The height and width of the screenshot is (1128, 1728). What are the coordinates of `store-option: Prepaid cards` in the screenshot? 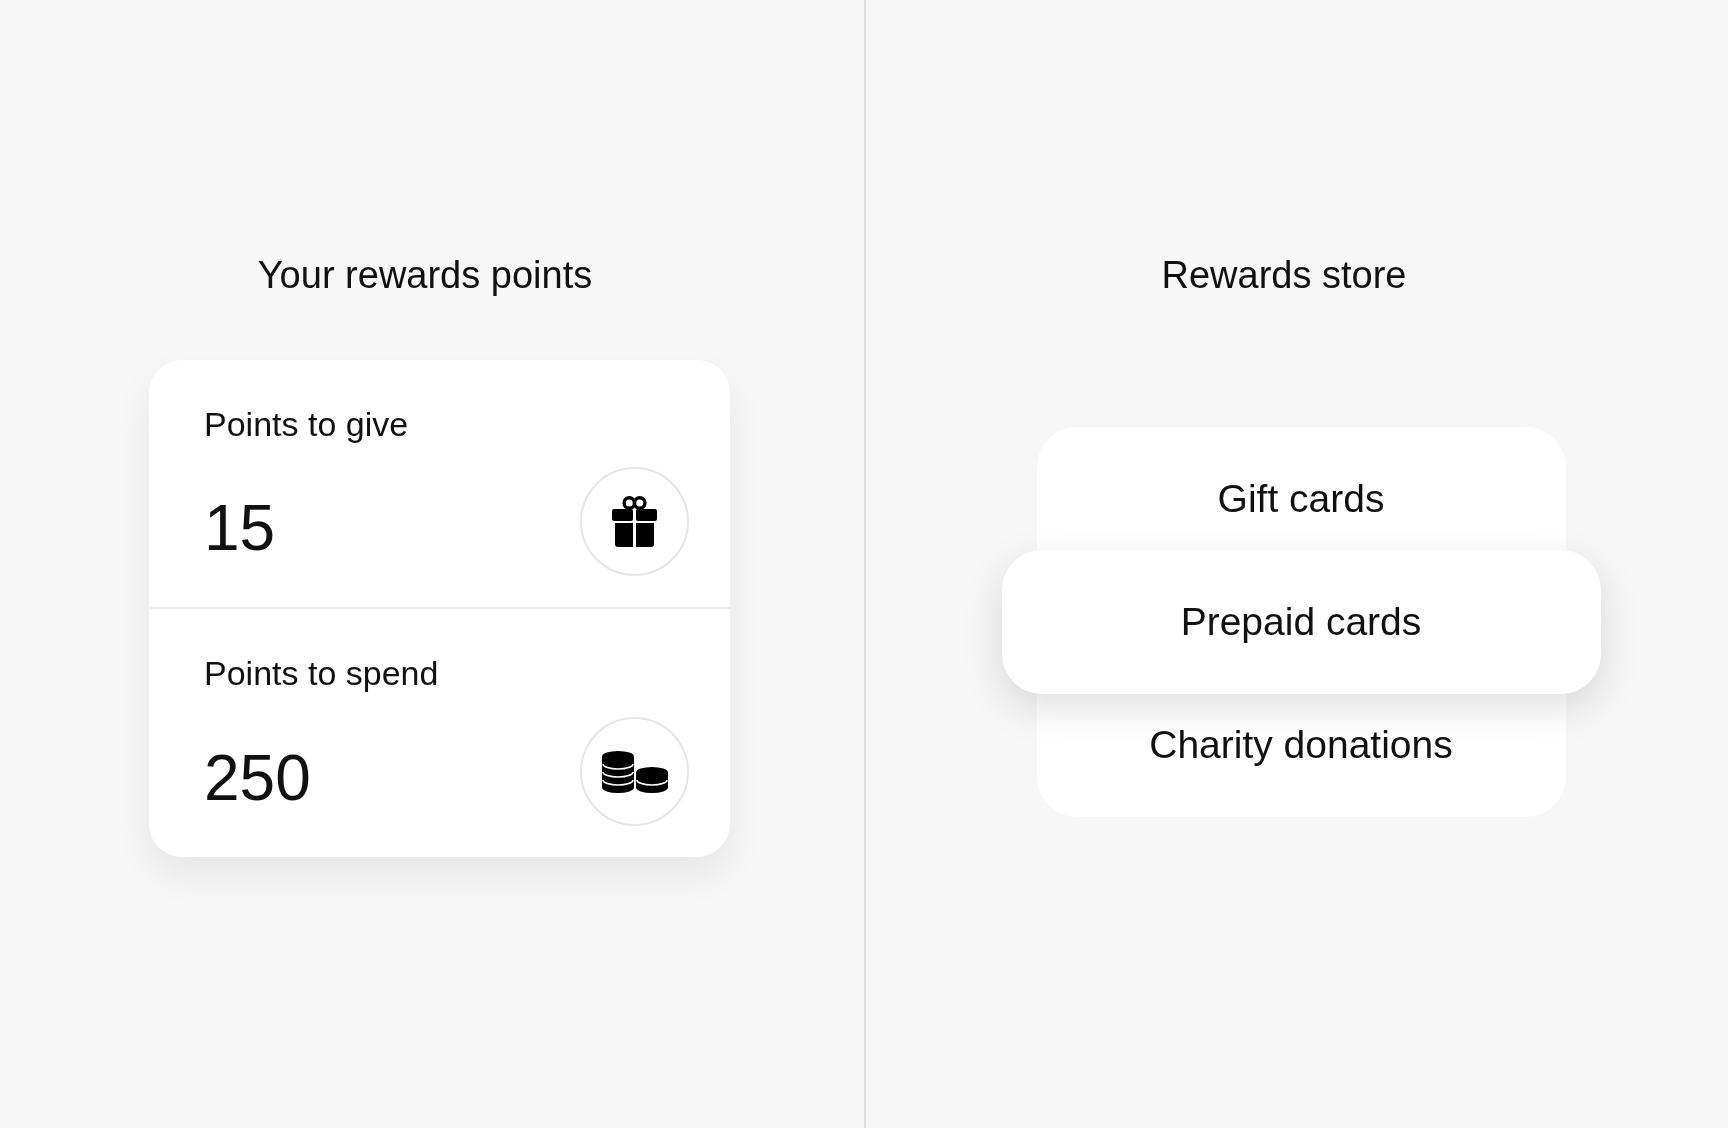 It's located at (1301, 621).